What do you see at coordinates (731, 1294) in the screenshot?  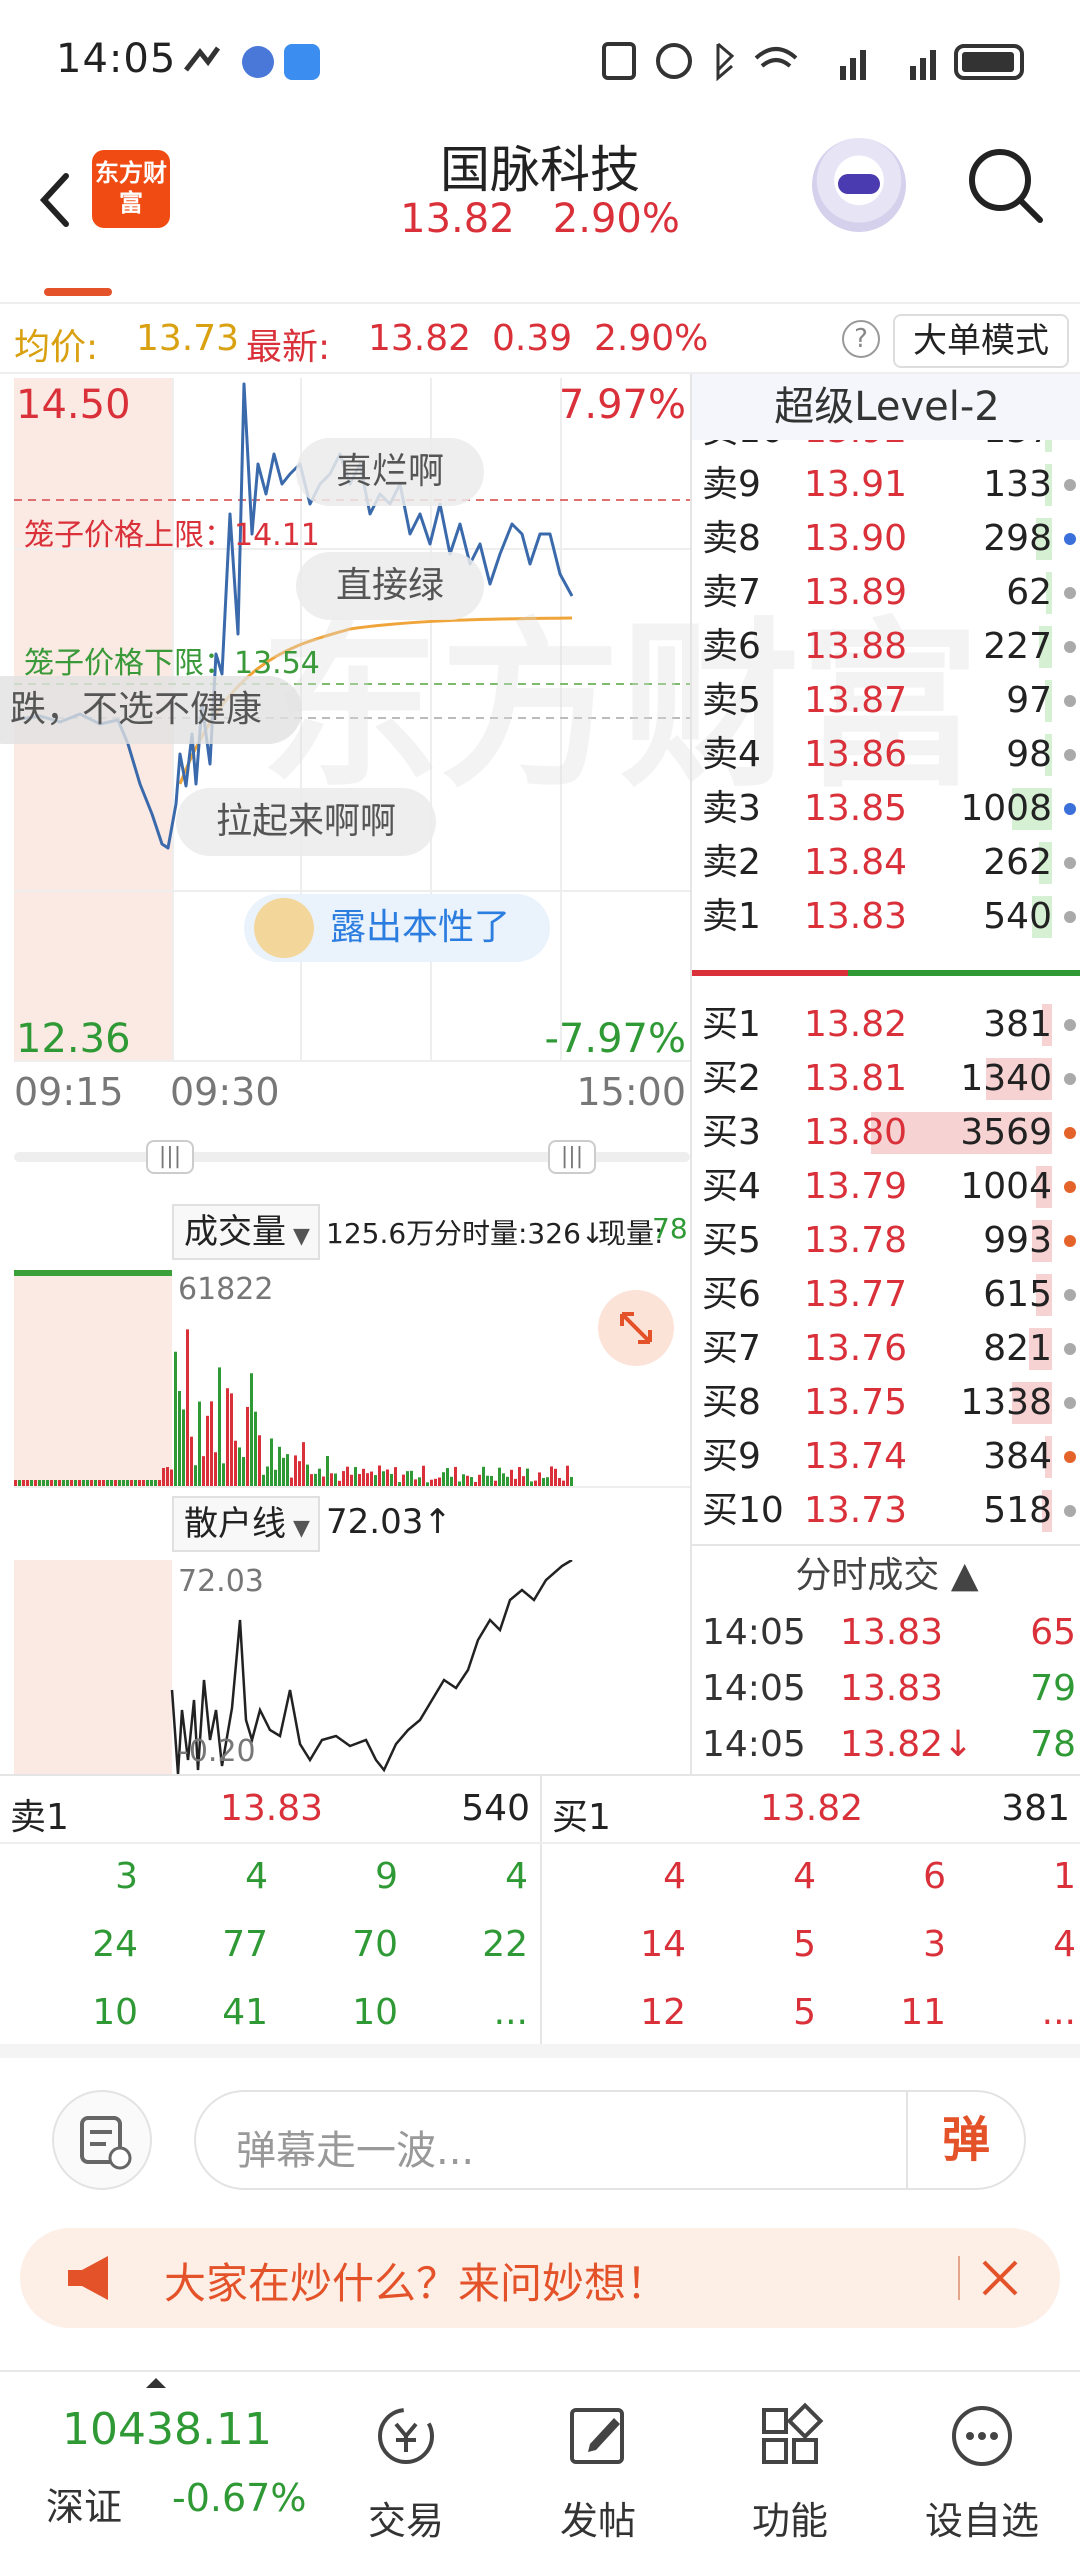 I see `level-label: 买6` at bounding box center [731, 1294].